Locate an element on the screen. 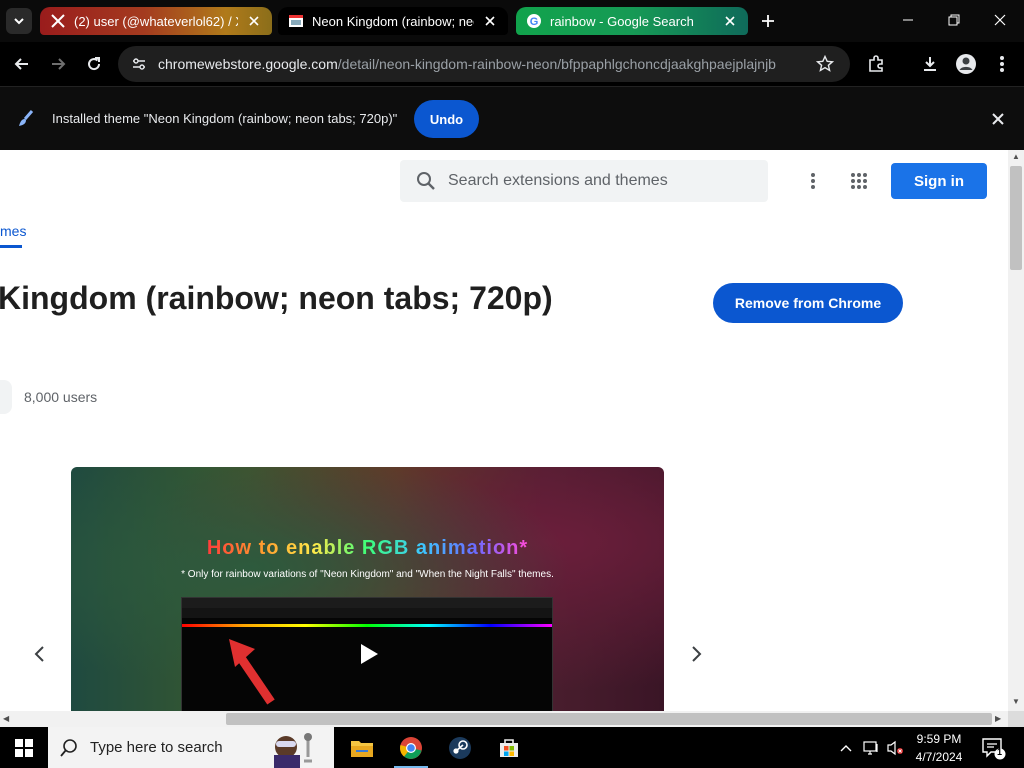 The image size is (1024, 768). chevron-left-icon is located at coordinates (39, 654).